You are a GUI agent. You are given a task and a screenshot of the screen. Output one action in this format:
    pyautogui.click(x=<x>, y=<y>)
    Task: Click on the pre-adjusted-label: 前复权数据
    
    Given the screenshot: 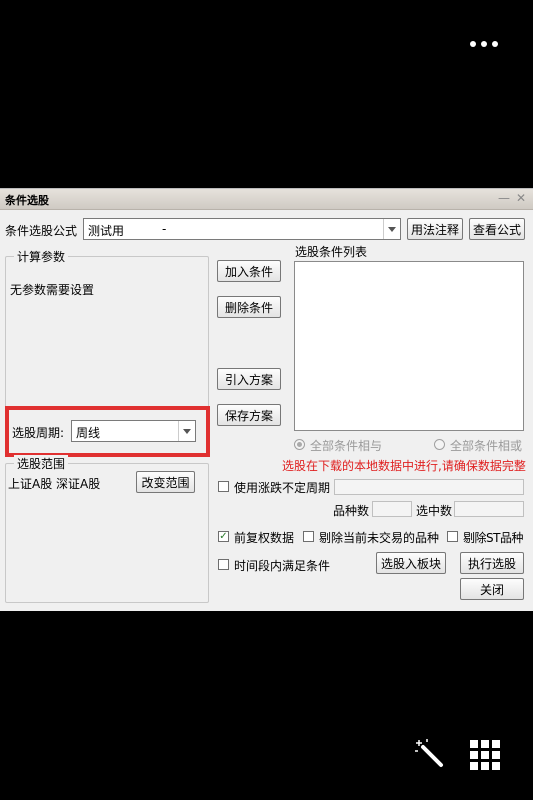 What is the action you would take?
    pyautogui.click(x=264, y=538)
    